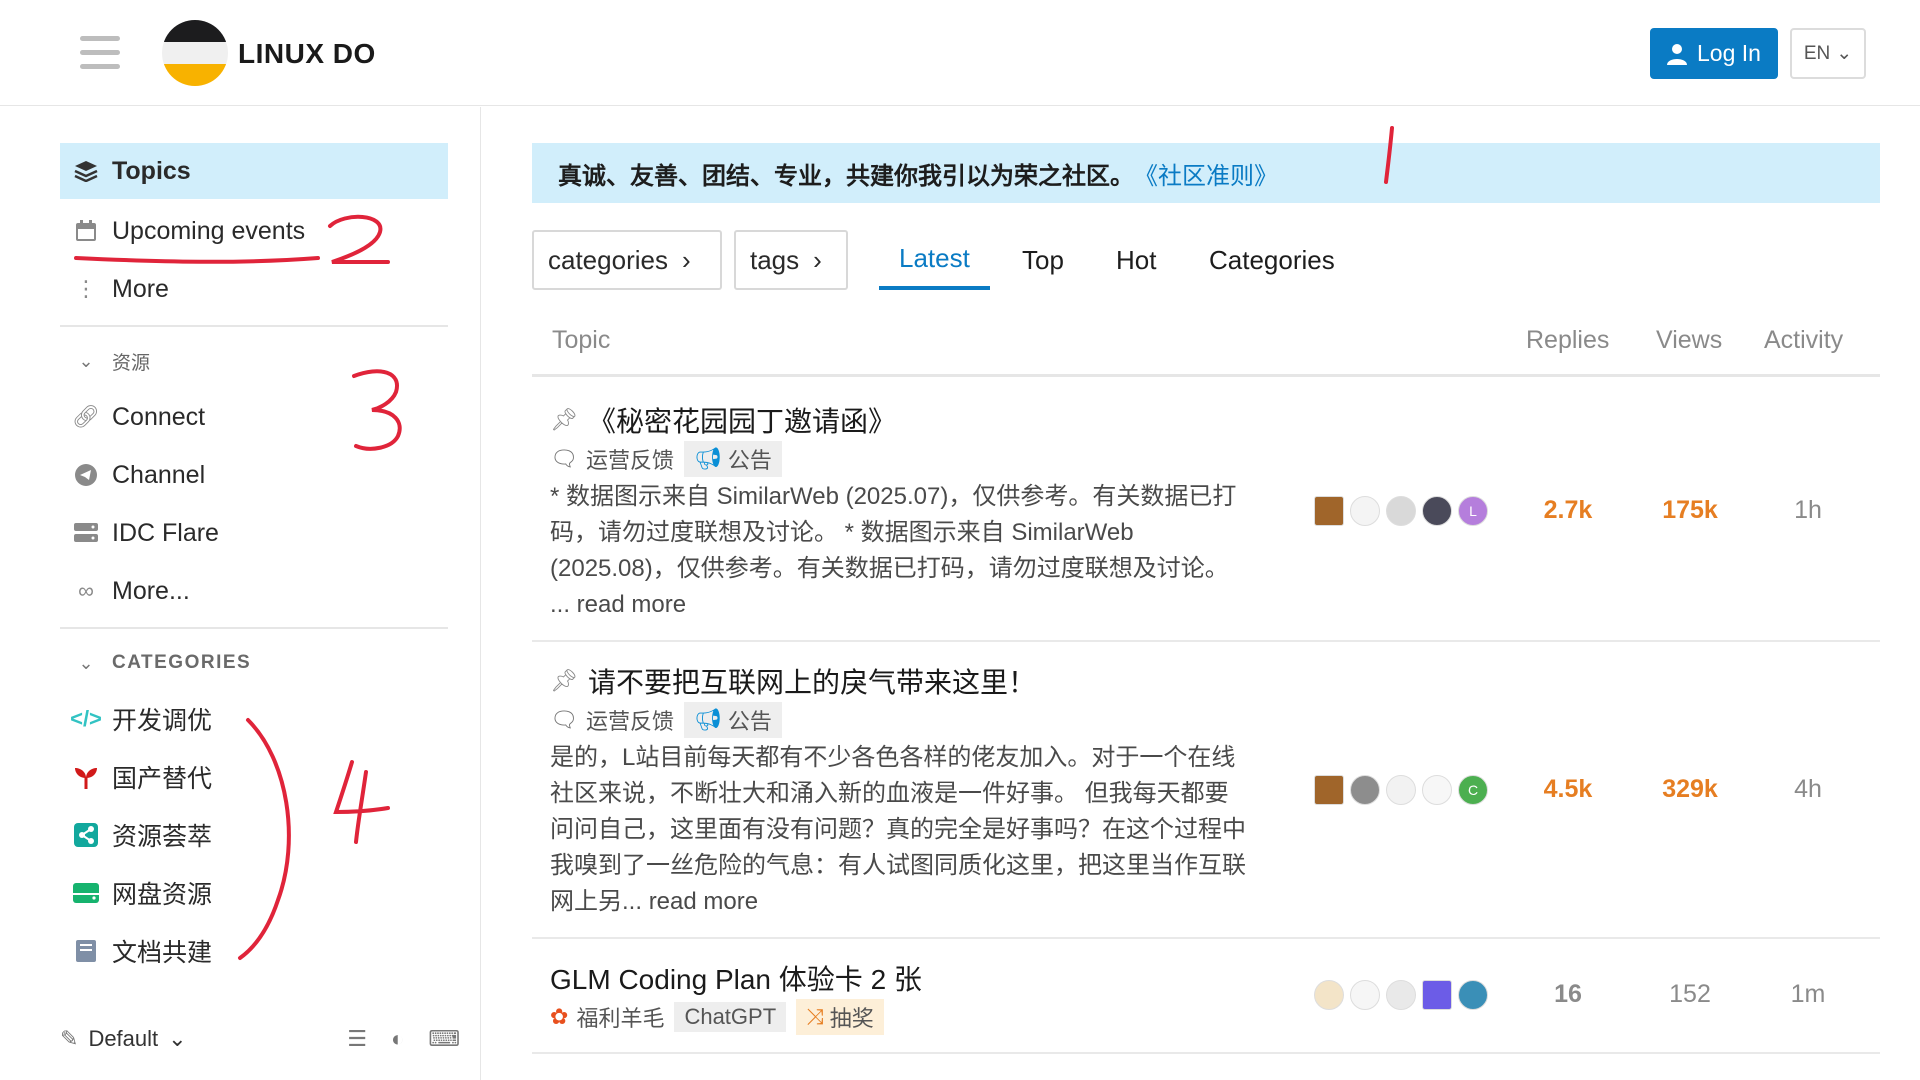 This screenshot has width=1920, height=1080. What do you see at coordinates (1689, 340) in the screenshot?
I see `column-header-views: Views` at bounding box center [1689, 340].